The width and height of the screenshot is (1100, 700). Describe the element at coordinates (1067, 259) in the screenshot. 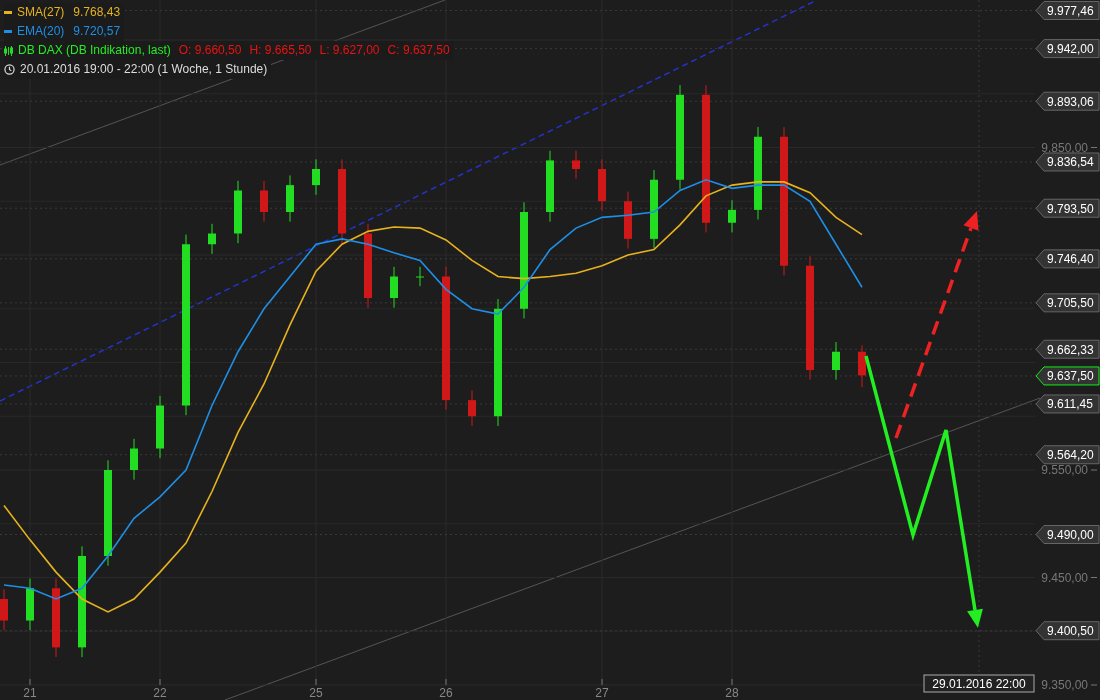

I see `price-tag: 9.746,40` at that location.